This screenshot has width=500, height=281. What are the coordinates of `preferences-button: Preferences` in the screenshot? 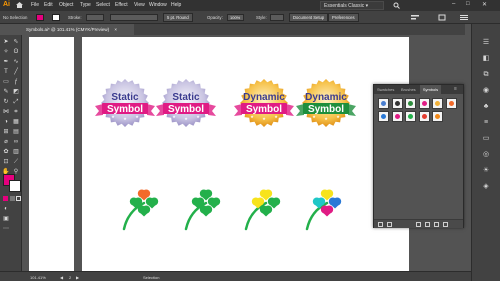 It's located at (343, 17).